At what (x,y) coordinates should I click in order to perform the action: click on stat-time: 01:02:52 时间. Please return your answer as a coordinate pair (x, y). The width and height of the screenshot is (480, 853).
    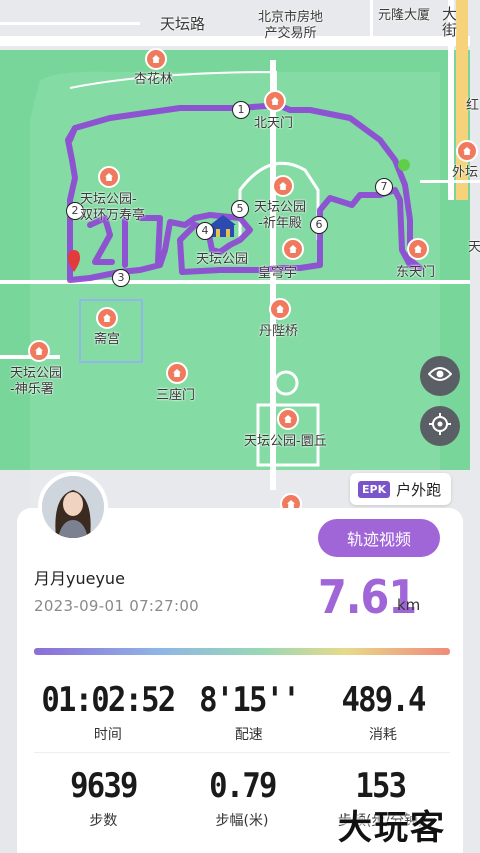
    Looking at the image, I should click on (108, 712).